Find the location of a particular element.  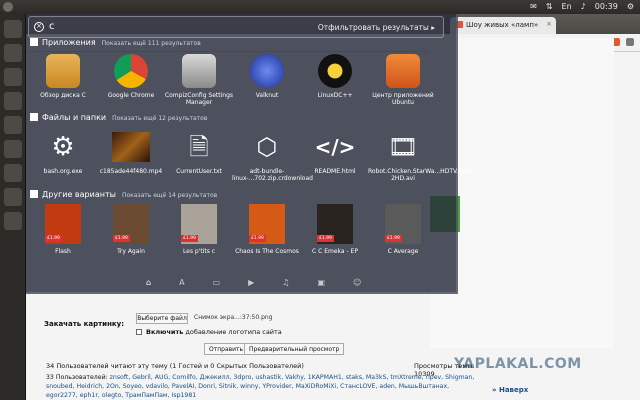

result-app: Valknut is located at coordinates (267, 76).